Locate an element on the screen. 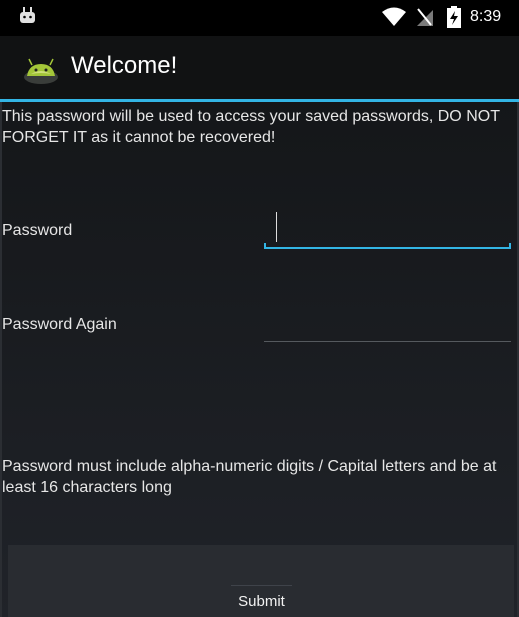  wifi-icon is located at coordinates (394, 16).